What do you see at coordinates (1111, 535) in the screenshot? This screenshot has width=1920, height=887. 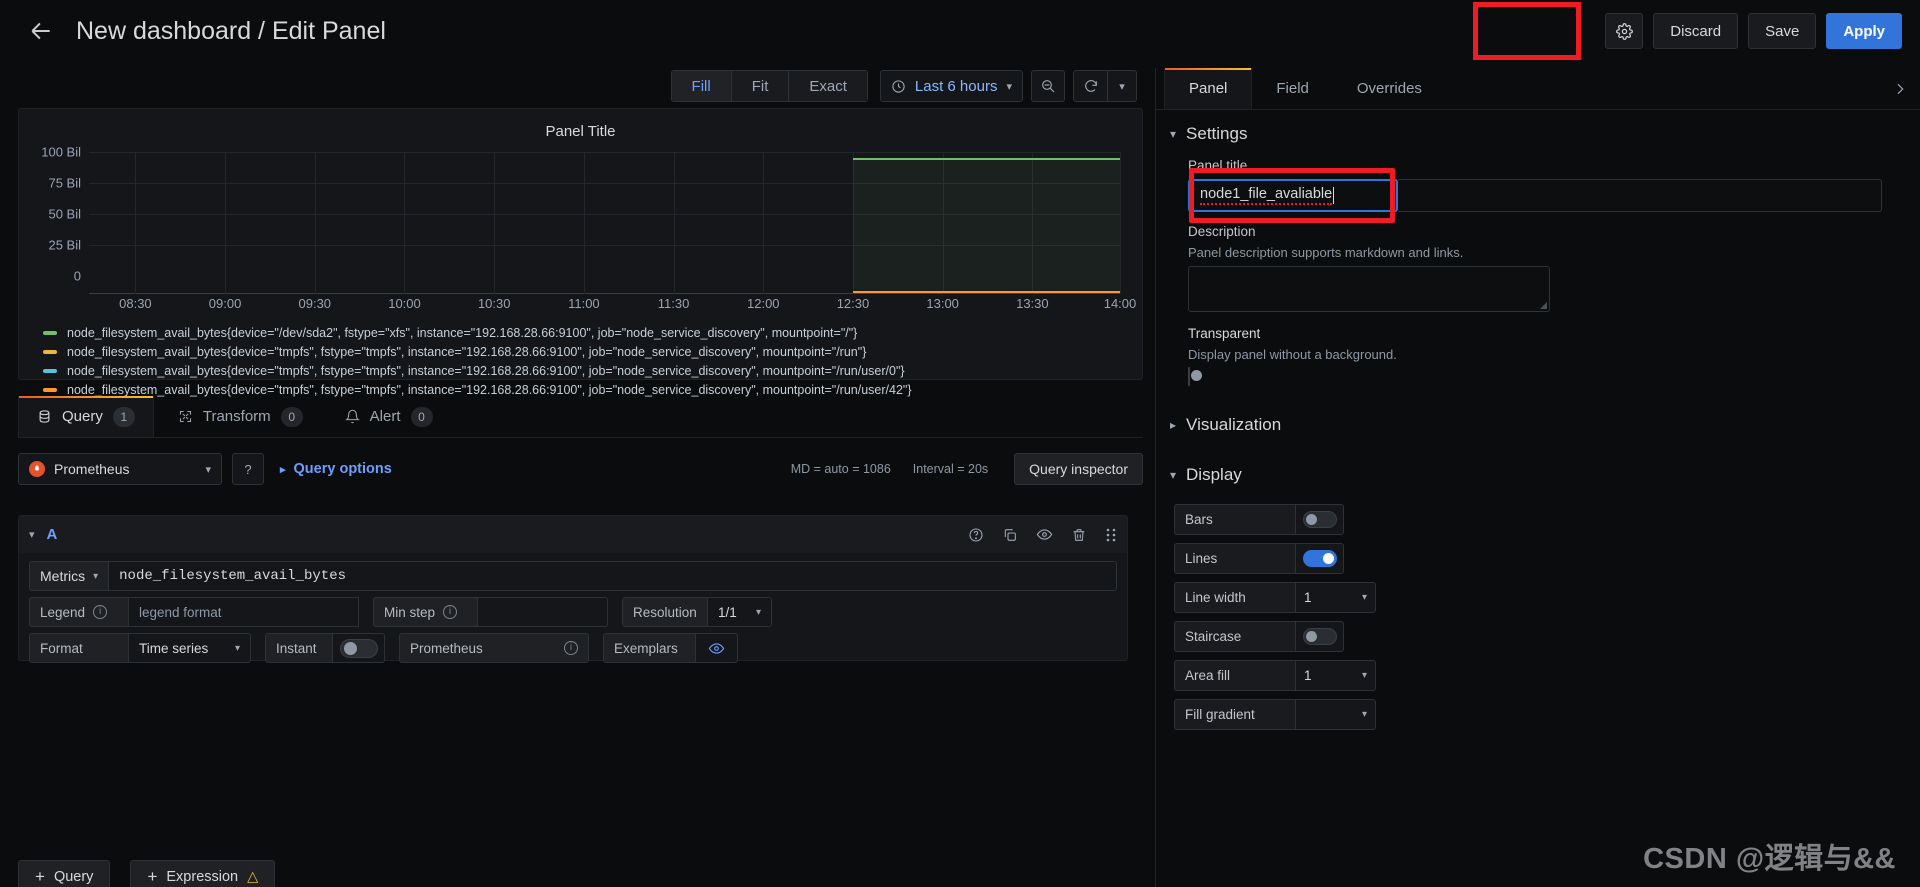 I see `drag-handle-icon` at bounding box center [1111, 535].